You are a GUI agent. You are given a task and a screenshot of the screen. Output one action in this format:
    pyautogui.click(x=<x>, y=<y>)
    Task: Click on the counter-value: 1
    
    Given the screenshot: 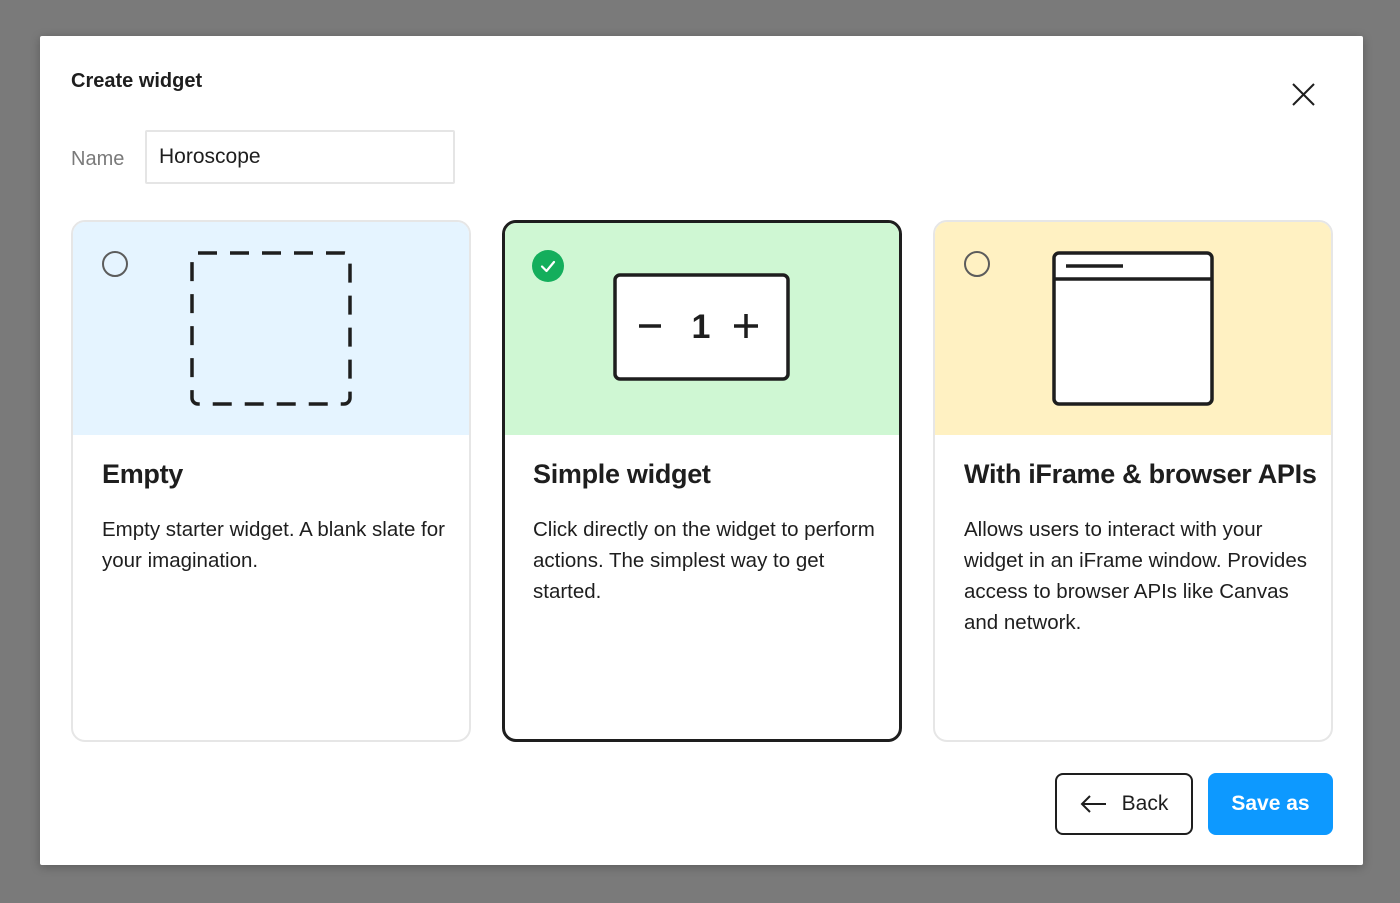 What is the action you would take?
    pyautogui.click(x=701, y=327)
    